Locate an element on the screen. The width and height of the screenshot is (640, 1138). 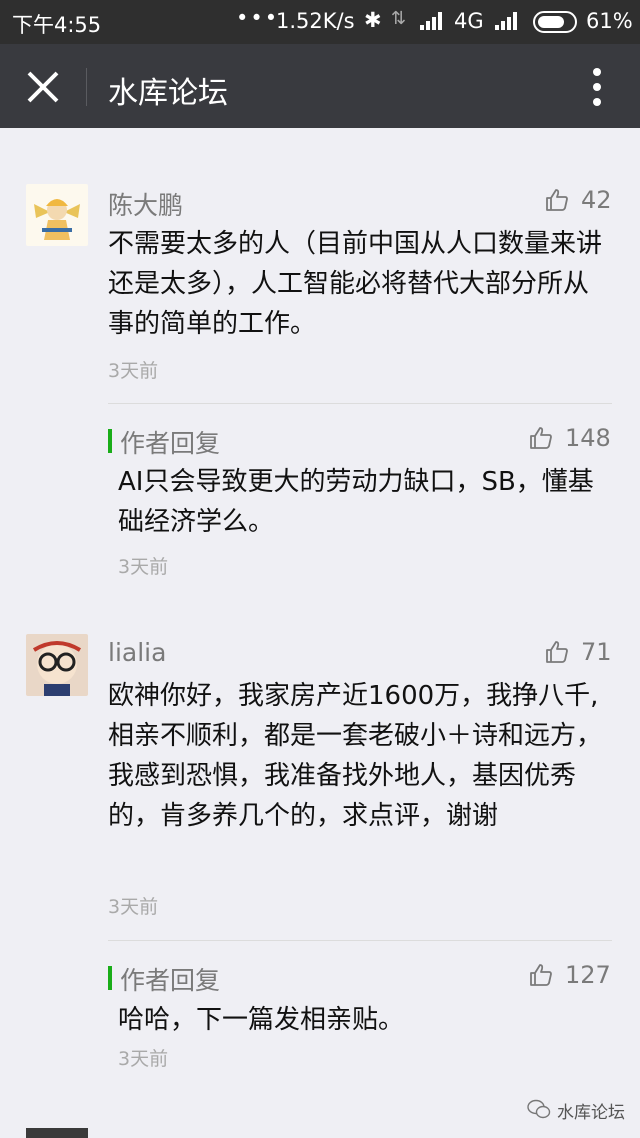
wechat-icon is located at coordinates (539, 1109).